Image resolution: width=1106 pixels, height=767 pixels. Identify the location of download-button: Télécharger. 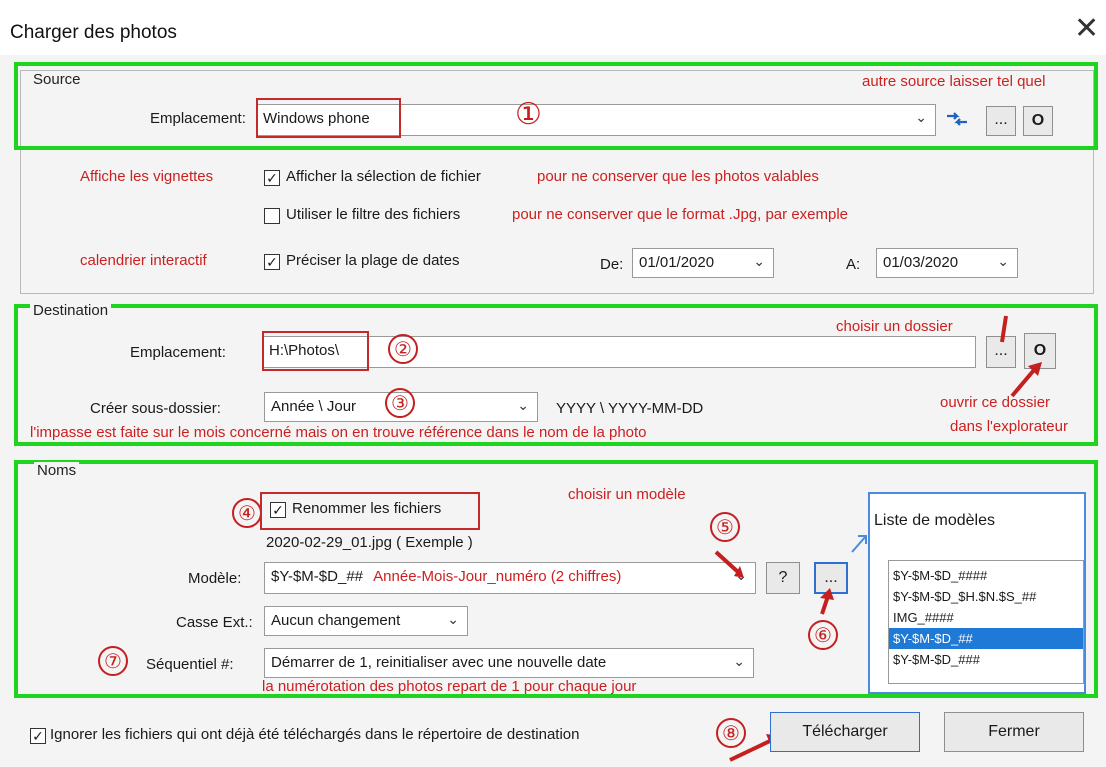
(845, 732).